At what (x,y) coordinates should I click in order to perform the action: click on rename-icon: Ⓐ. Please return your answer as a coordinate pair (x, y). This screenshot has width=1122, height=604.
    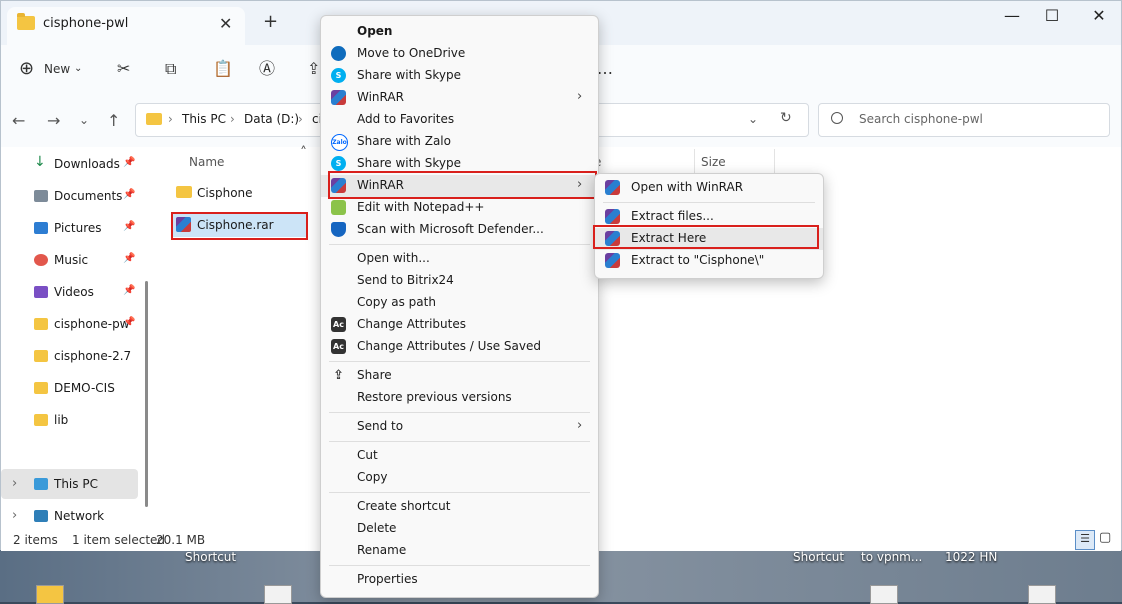
    Looking at the image, I should click on (267, 69).